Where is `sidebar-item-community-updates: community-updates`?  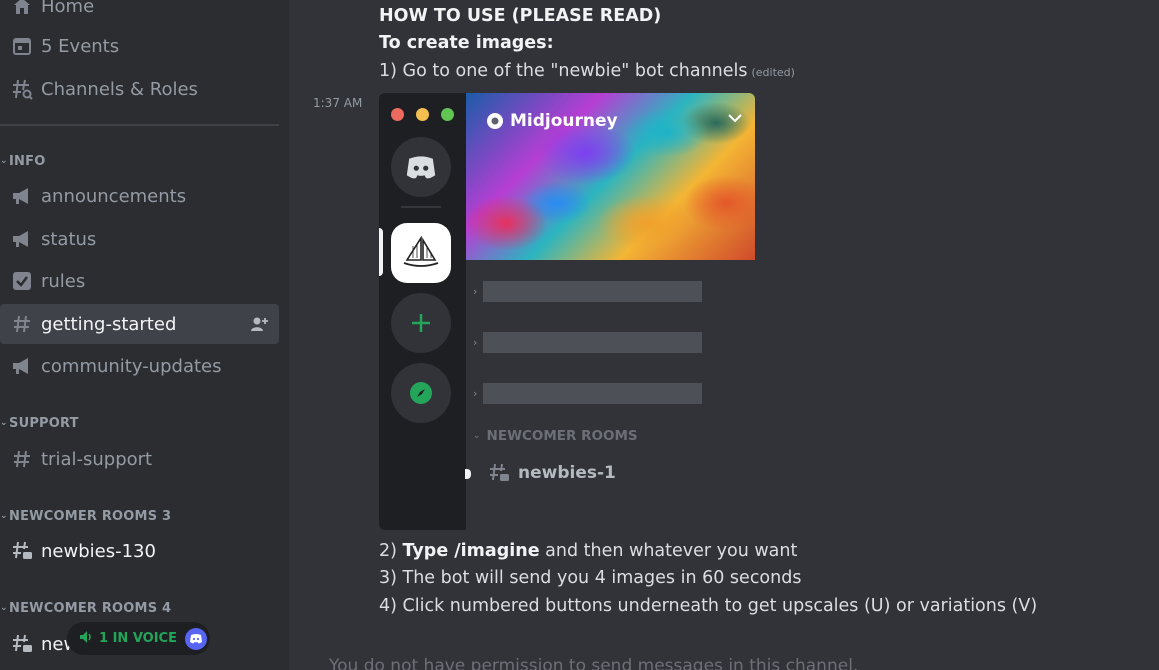 sidebar-item-community-updates: community-updates is located at coordinates (139, 366).